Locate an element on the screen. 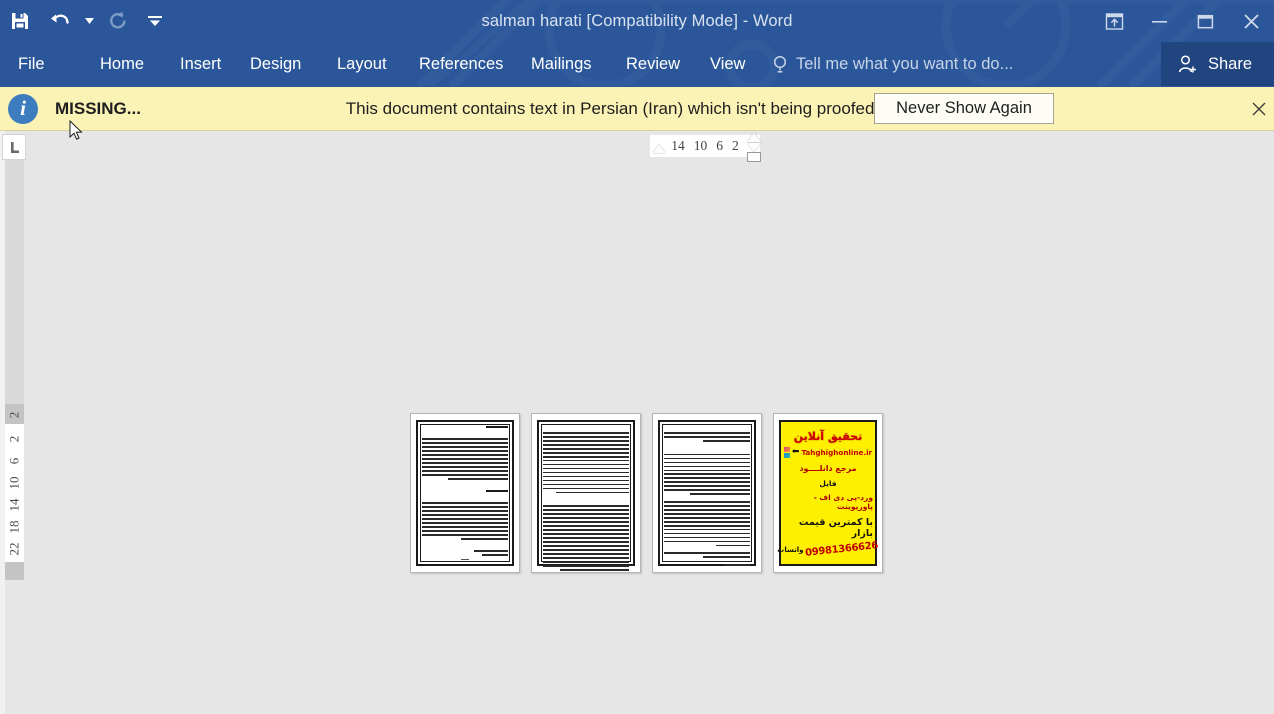 The height and width of the screenshot is (714, 1274). minimize-icon is located at coordinates (1159, 22).